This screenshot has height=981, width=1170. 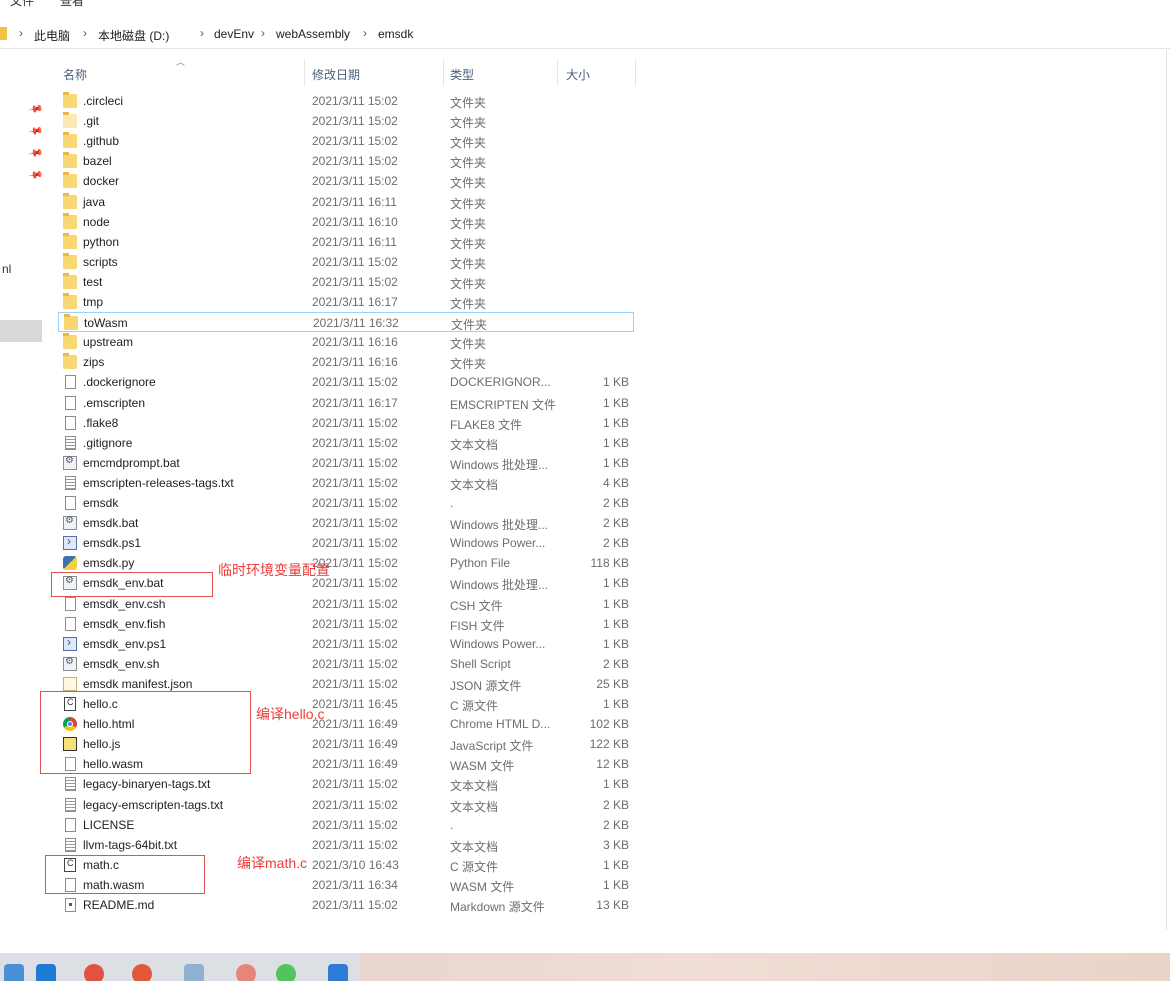 What do you see at coordinates (263, 33) in the screenshot?
I see `chevron-right-icon: ›` at bounding box center [263, 33].